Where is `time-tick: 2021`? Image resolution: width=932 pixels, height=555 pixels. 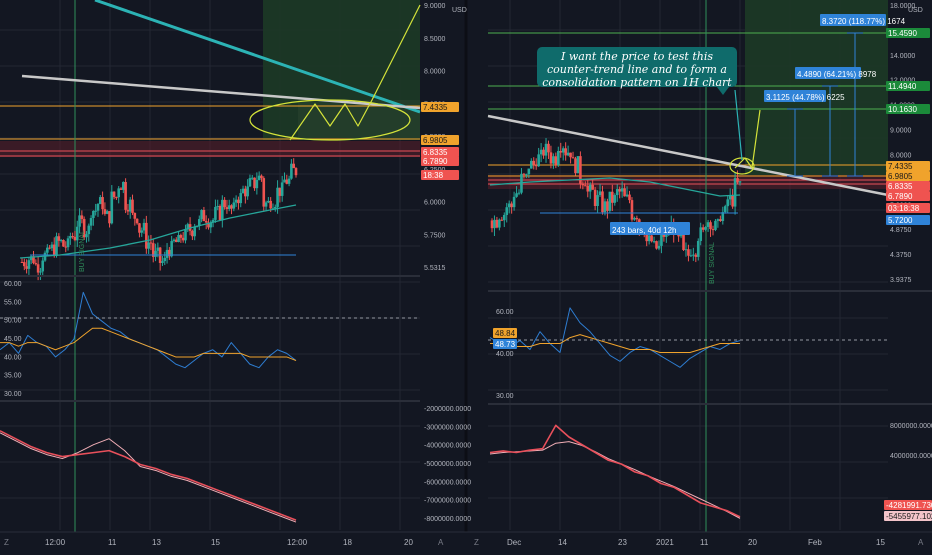
time-tick: 2021 is located at coordinates (665, 542).